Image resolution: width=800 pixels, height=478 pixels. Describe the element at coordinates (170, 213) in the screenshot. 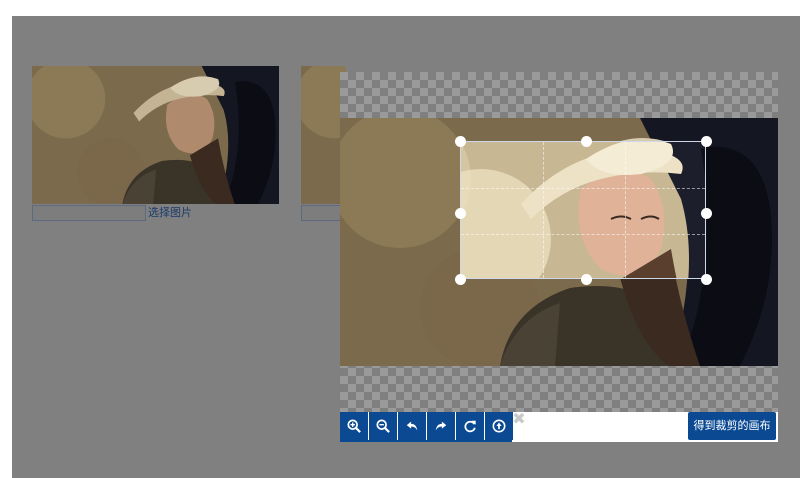

I see `select-image-label: 选择图片` at that location.